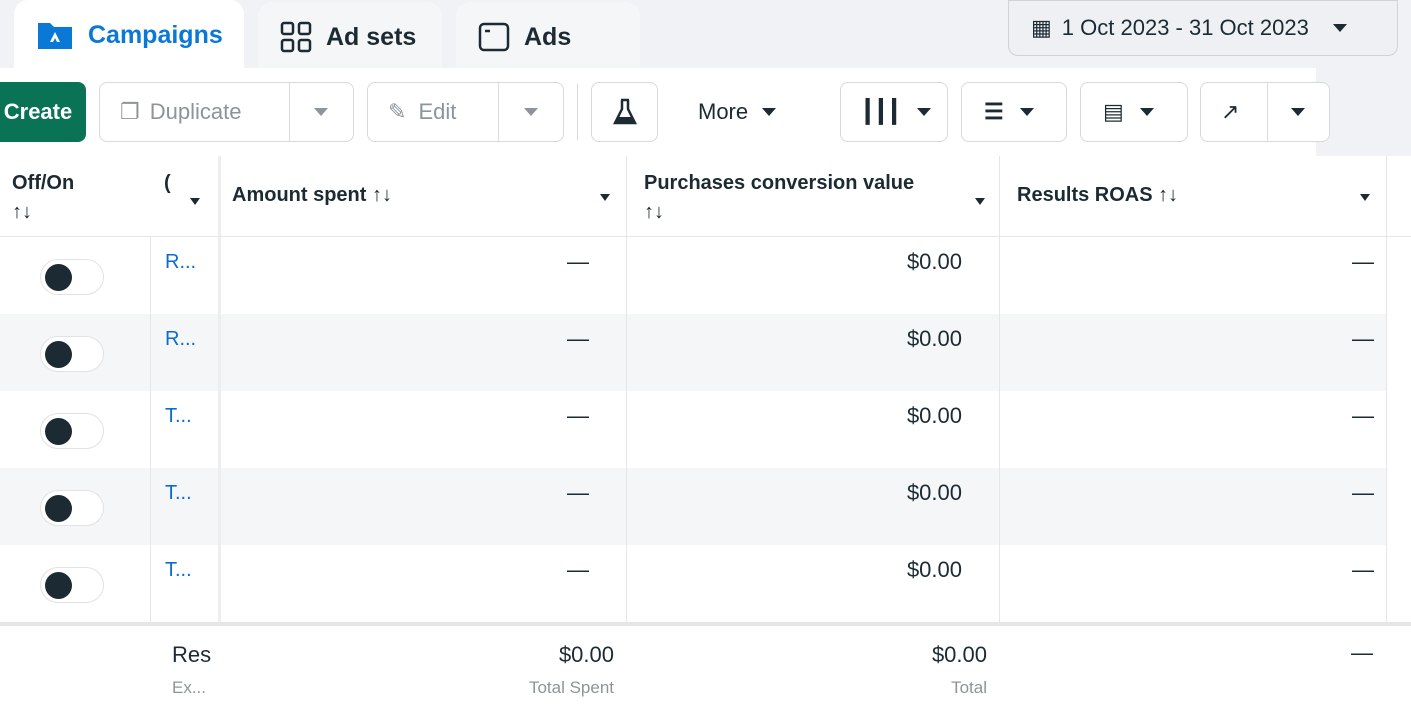 The width and height of the screenshot is (1411, 716). What do you see at coordinates (723, 111) in the screenshot?
I see `more-label: More` at bounding box center [723, 111].